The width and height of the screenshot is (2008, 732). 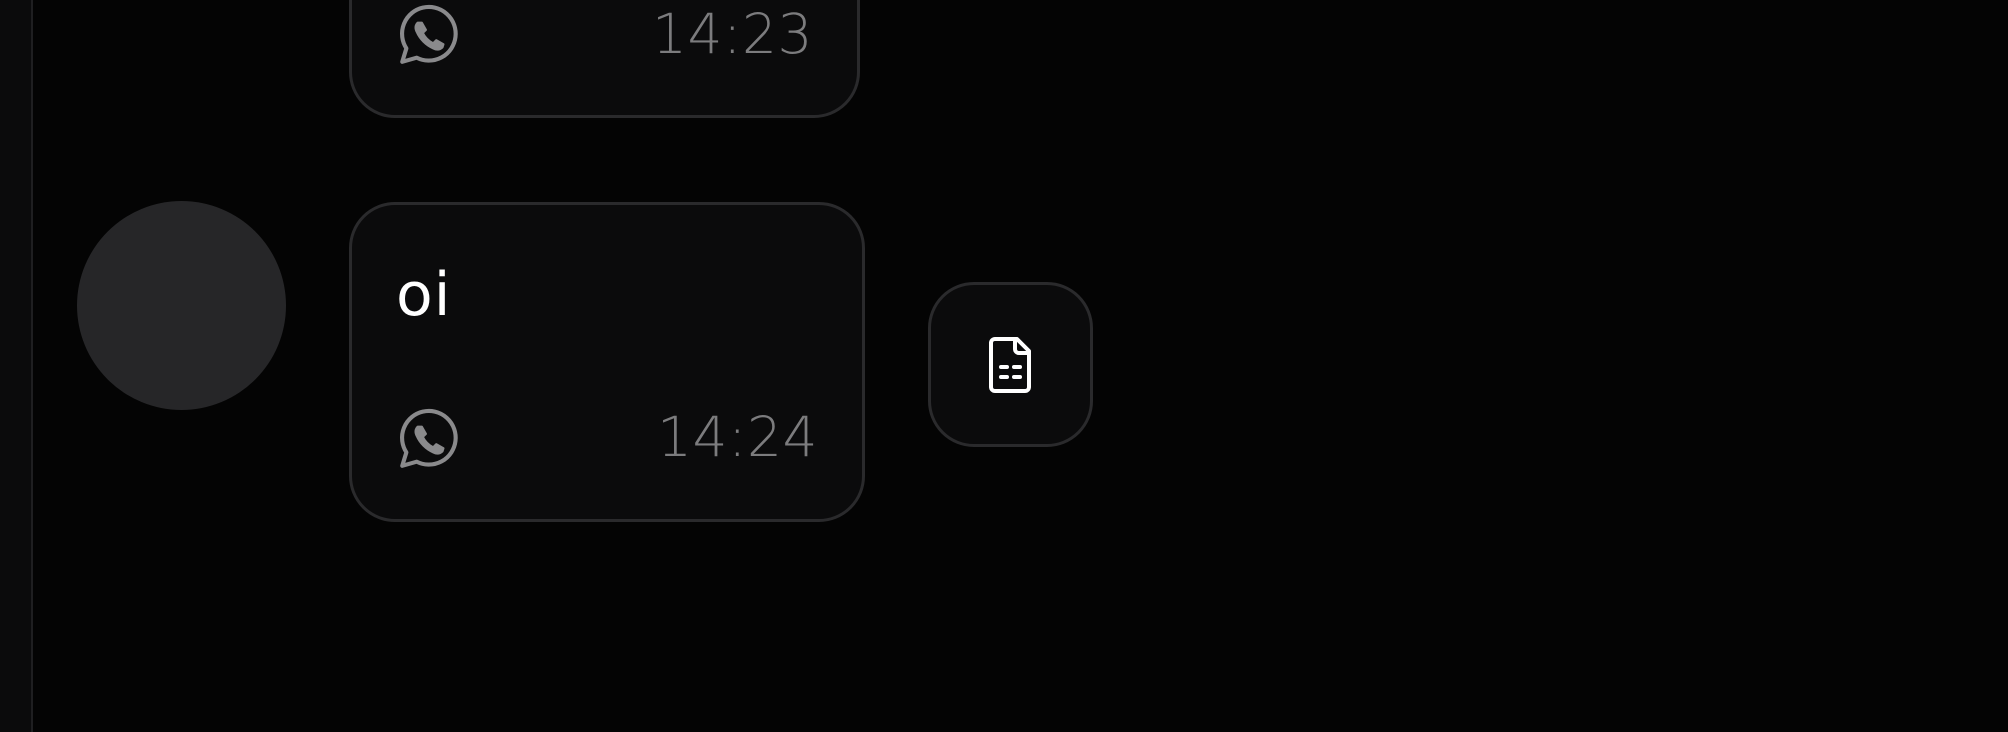 I want to click on message-bubble: 14:23, so click(x=604, y=59).